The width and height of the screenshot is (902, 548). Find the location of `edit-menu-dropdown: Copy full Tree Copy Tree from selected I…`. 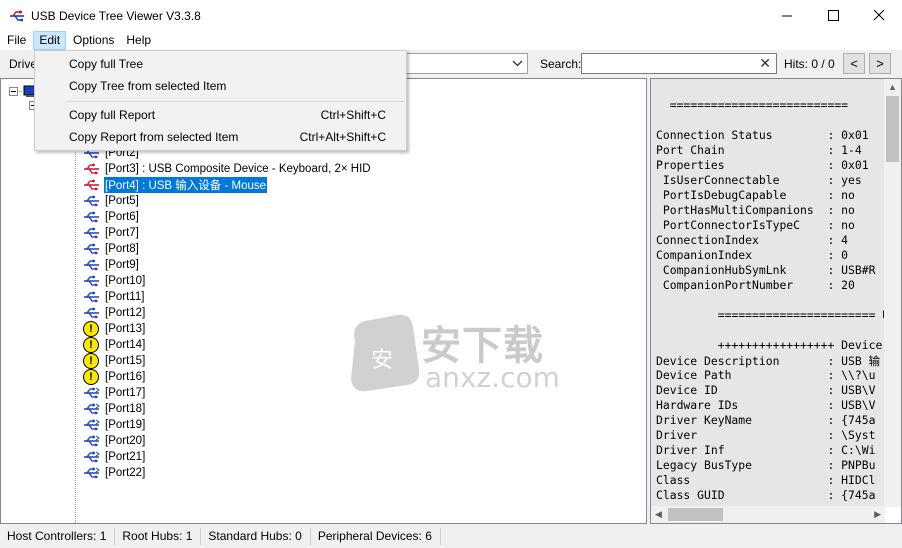

edit-menu-dropdown: Copy full Tree Copy Tree from selected I… is located at coordinates (220, 100).